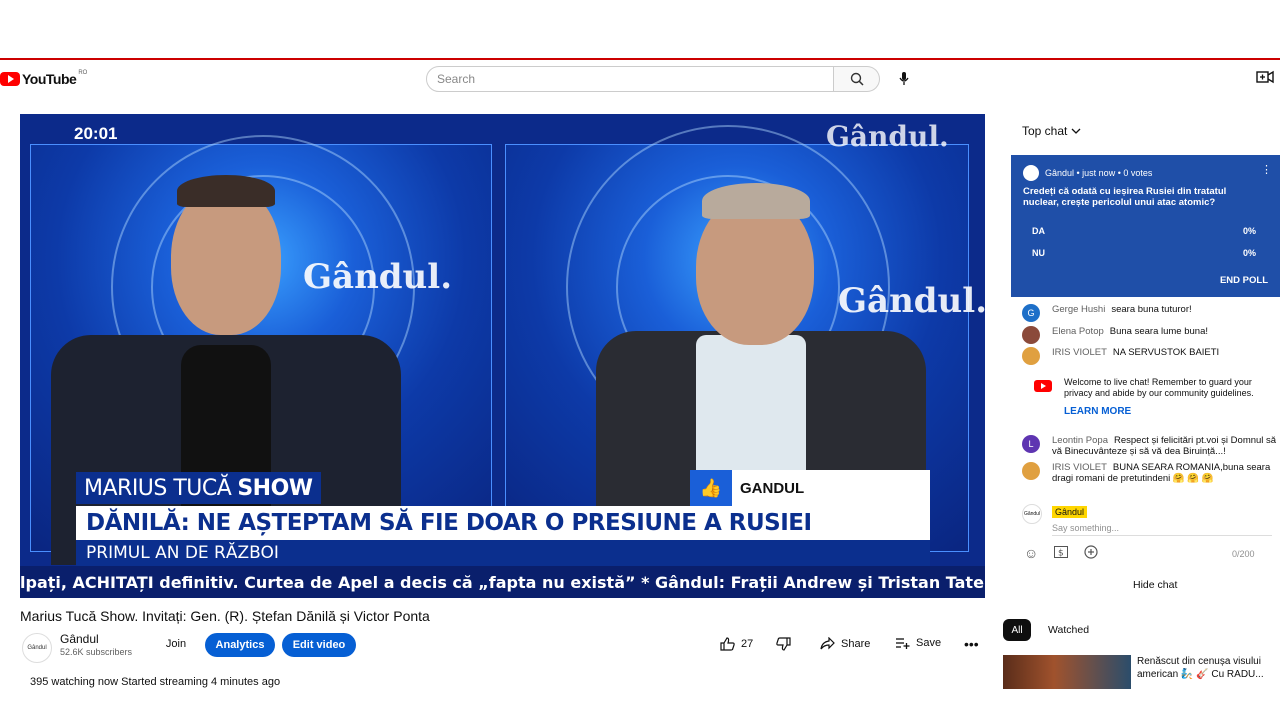  I want to click on emoji-icon: ☺, so click(1031, 553).